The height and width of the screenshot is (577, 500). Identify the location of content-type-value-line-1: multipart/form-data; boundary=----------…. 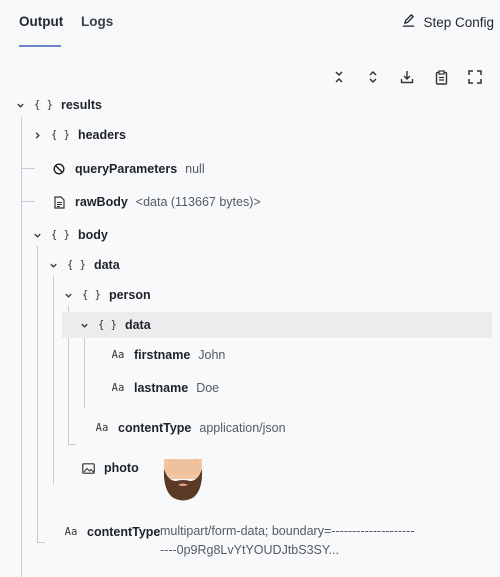
(287, 531).